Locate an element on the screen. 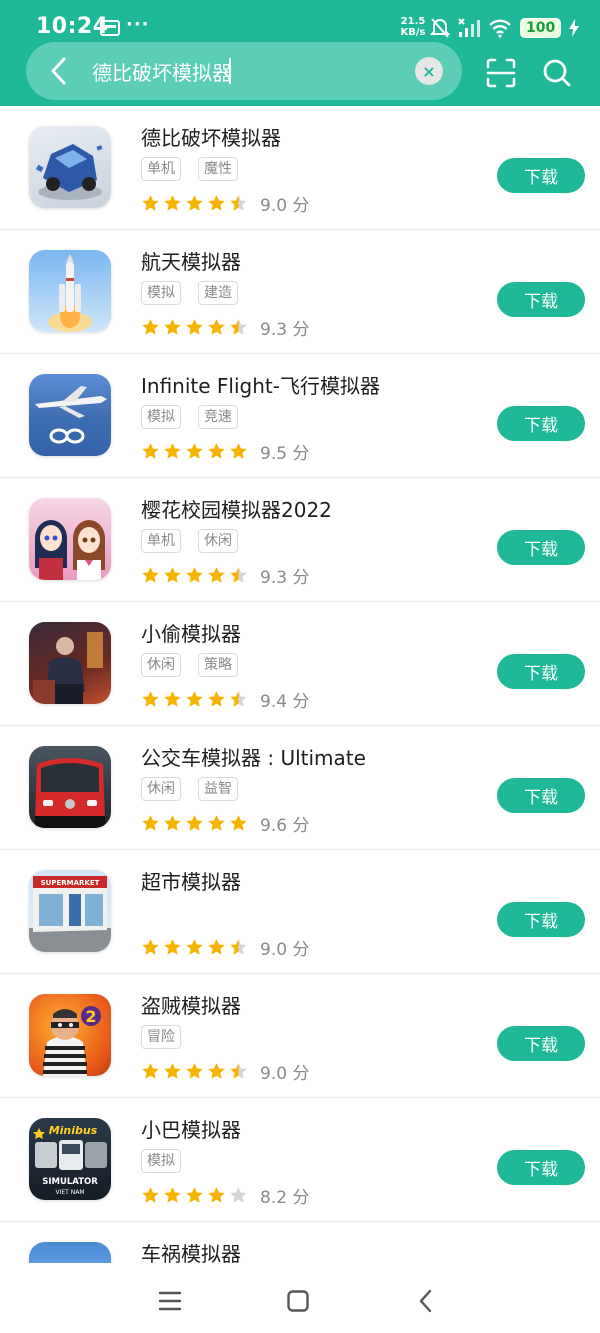  search-input is located at coordinates (247, 71).